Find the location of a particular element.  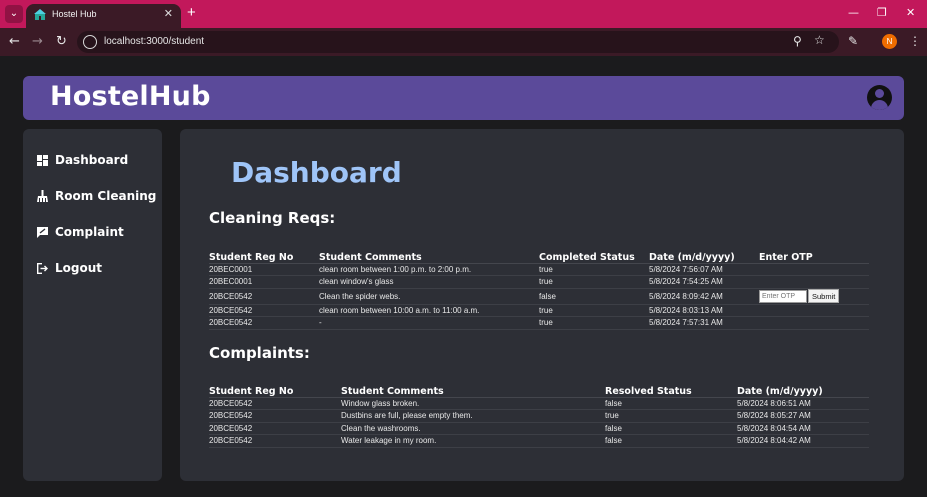

date-cell: 5/8/2024 8:09:42 AM is located at coordinates (704, 296).